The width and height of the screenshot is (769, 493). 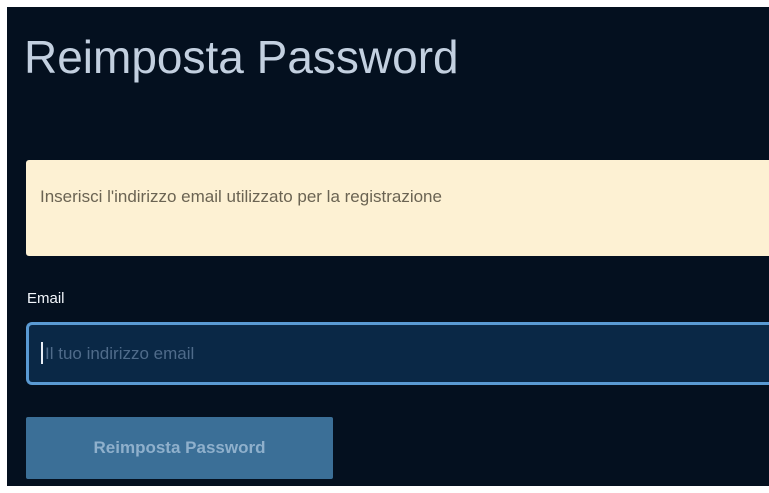 What do you see at coordinates (397, 353) in the screenshot?
I see `email-field` at bounding box center [397, 353].